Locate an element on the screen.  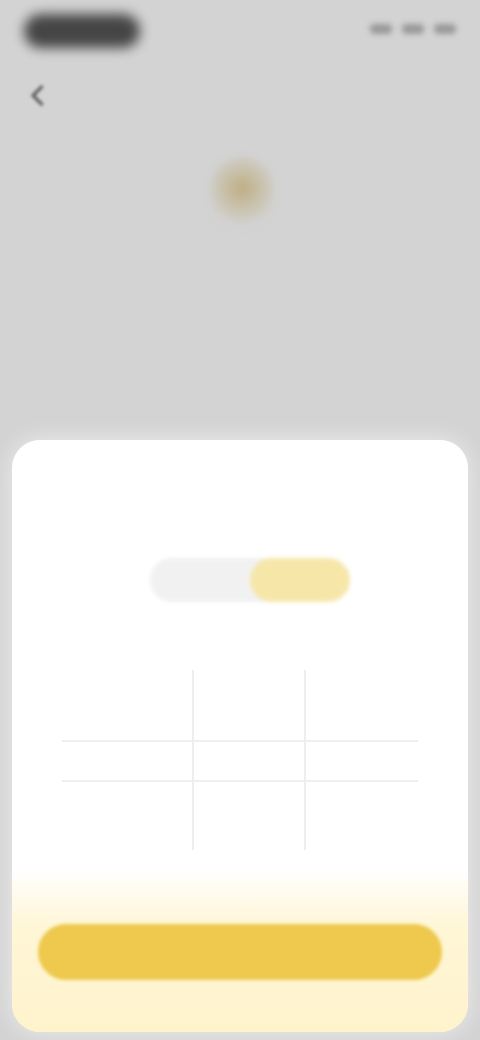
wifi-icon is located at coordinates (413, 29).